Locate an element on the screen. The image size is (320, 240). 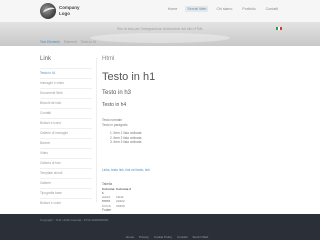
nav-portfolio: Portfolio is located at coordinates (248, 9).